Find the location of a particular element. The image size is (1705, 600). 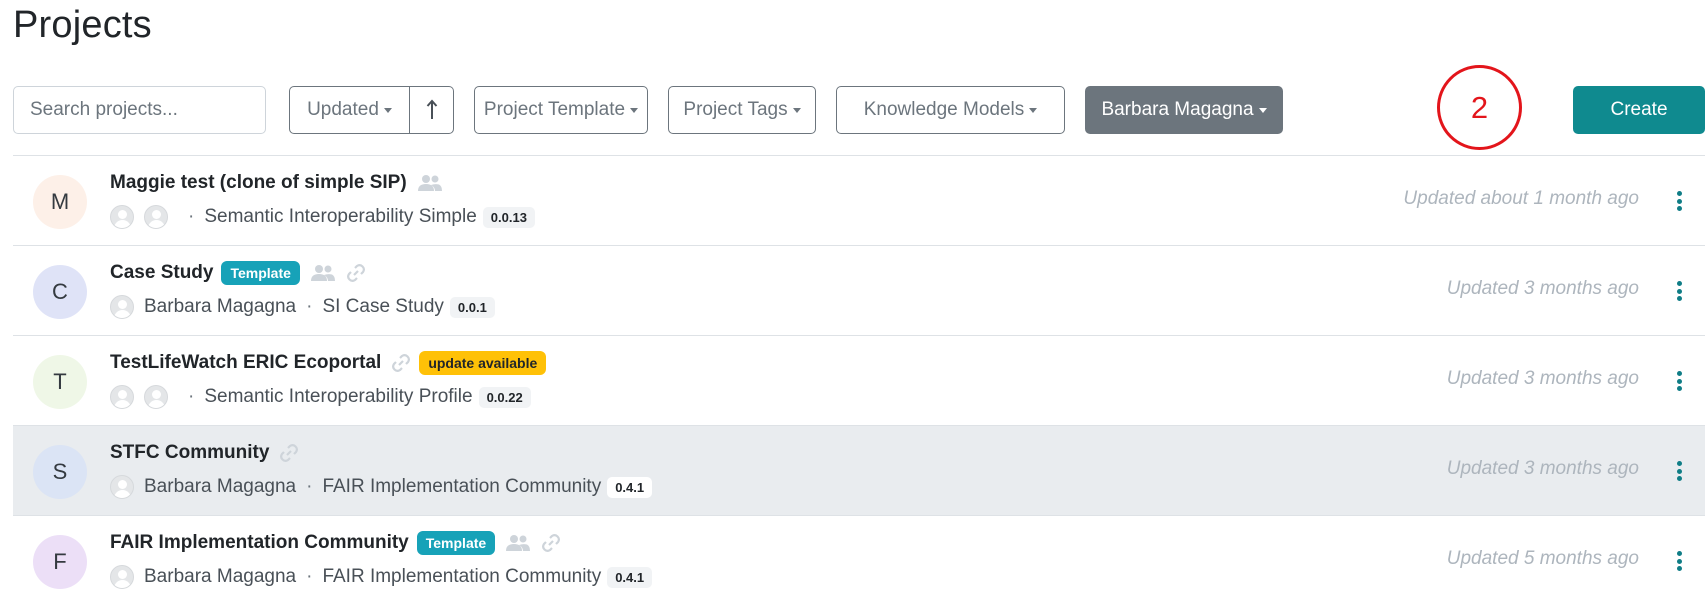

arrow-up-icon is located at coordinates (431, 109).